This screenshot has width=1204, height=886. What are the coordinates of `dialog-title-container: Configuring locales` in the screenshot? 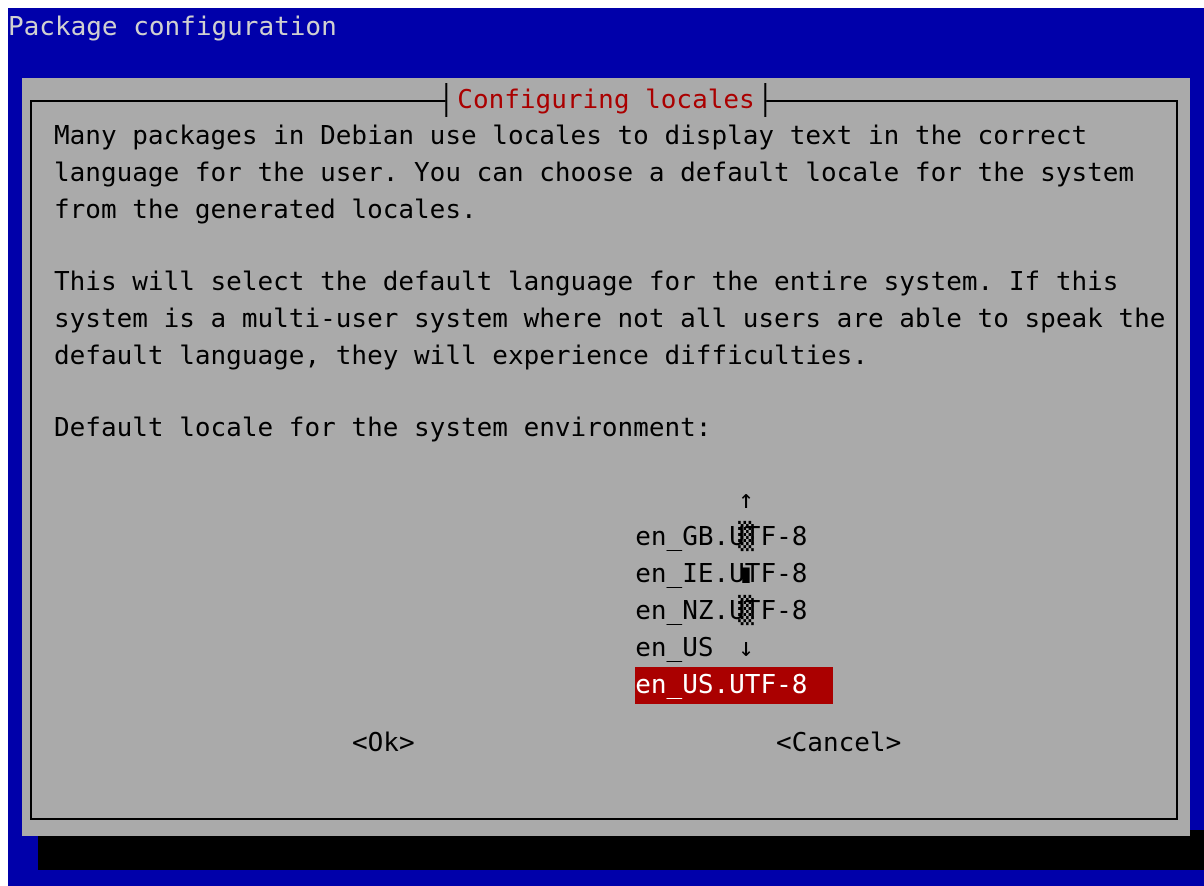 It's located at (606, 100).